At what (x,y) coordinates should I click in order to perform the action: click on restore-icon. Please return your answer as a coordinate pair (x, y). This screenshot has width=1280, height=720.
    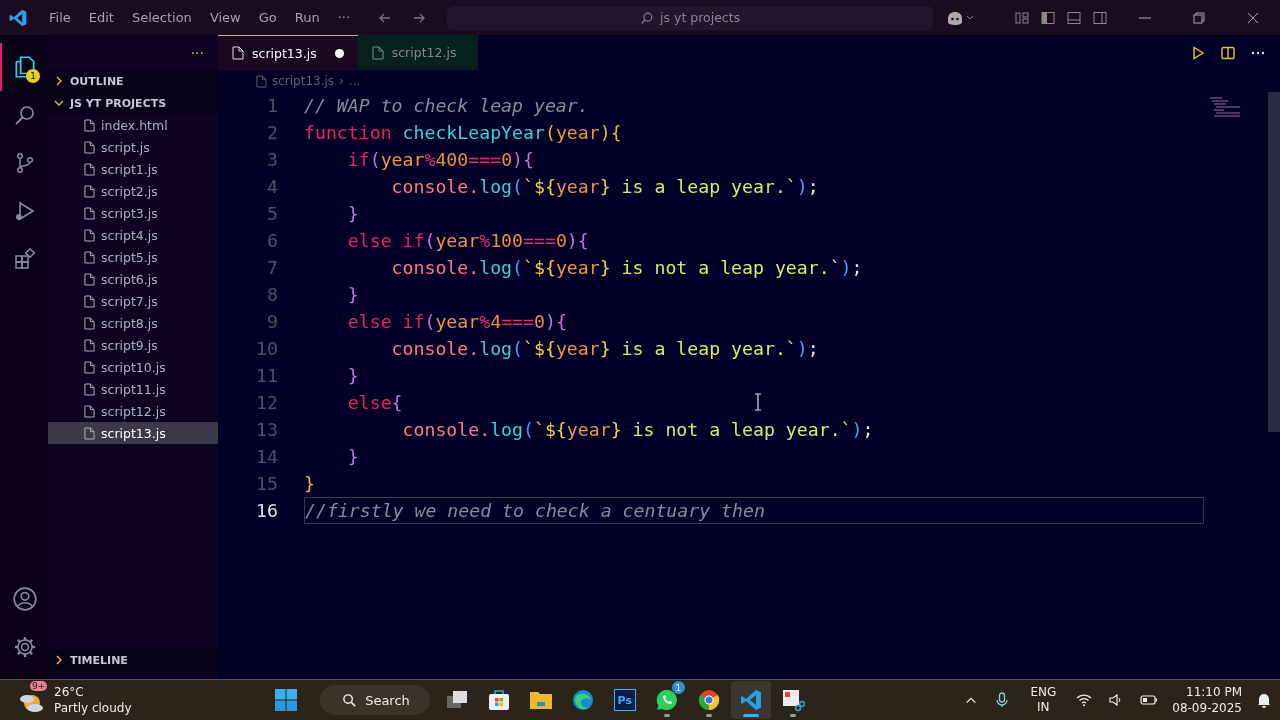
    Looking at the image, I should click on (1199, 17).